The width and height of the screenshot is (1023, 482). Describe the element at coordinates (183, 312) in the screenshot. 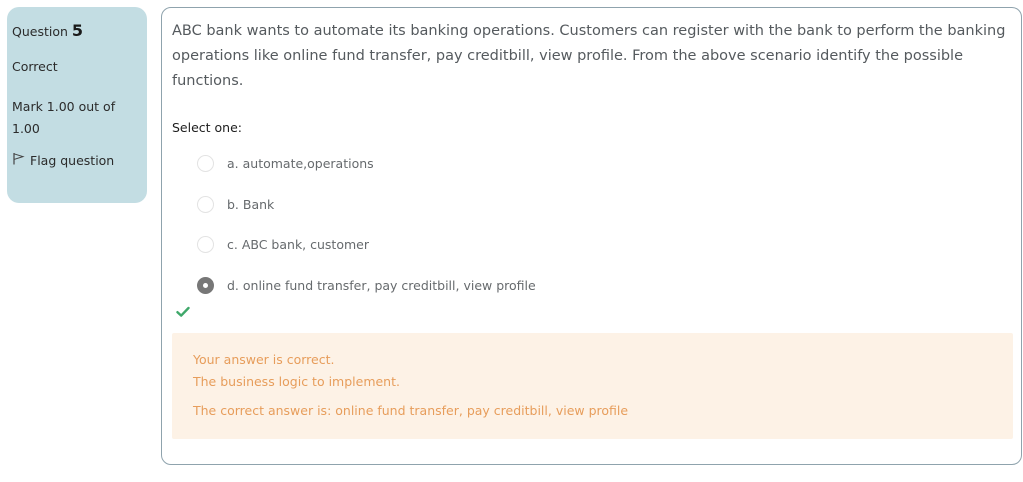

I see `checkmark-icon` at that location.